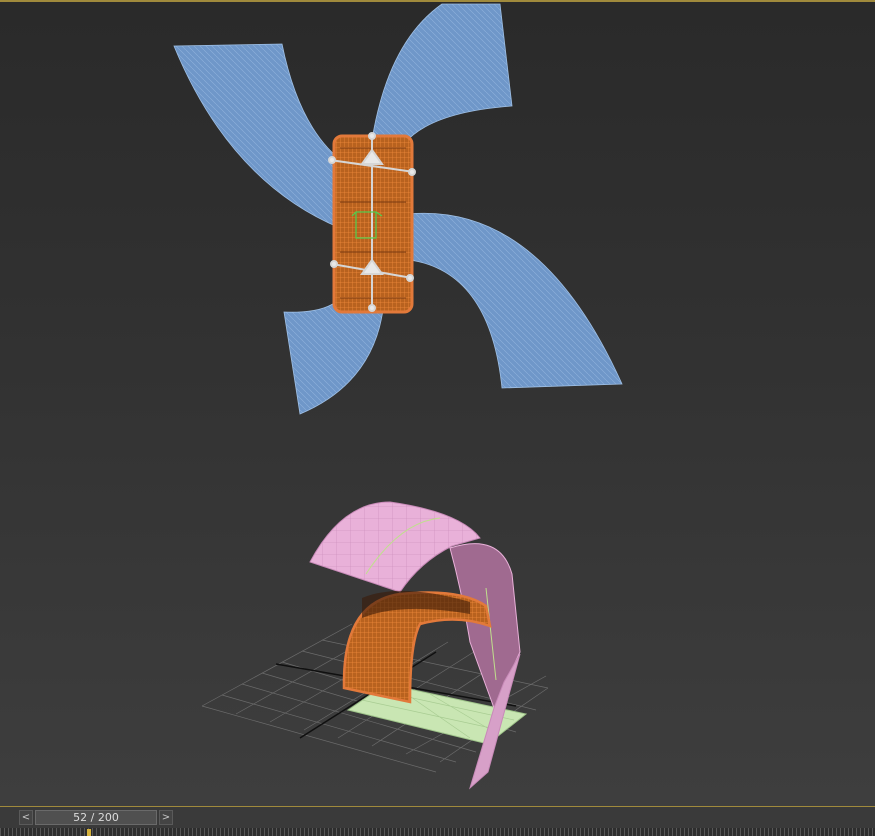 The width and height of the screenshot is (875, 836). What do you see at coordinates (417, 647) in the screenshot?
I see `orange-arch-selected` at bounding box center [417, 647].